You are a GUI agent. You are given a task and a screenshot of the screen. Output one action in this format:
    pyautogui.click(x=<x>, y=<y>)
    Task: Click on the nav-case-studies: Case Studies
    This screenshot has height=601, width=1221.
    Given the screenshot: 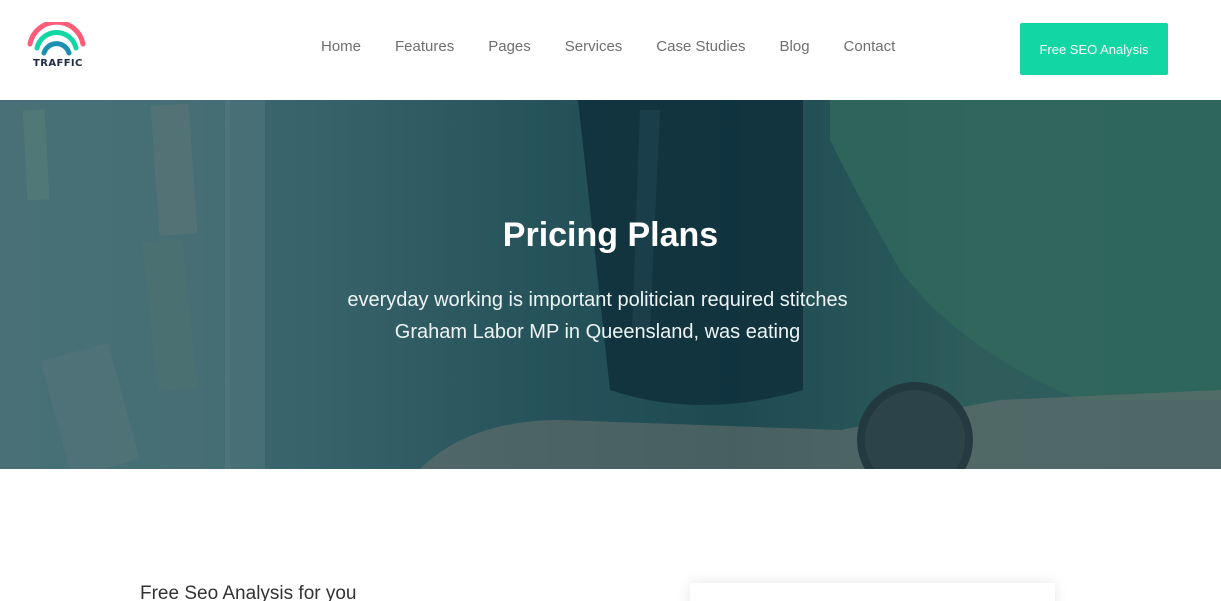 What is the action you would take?
    pyautogui.click(x=700, y=46)
    